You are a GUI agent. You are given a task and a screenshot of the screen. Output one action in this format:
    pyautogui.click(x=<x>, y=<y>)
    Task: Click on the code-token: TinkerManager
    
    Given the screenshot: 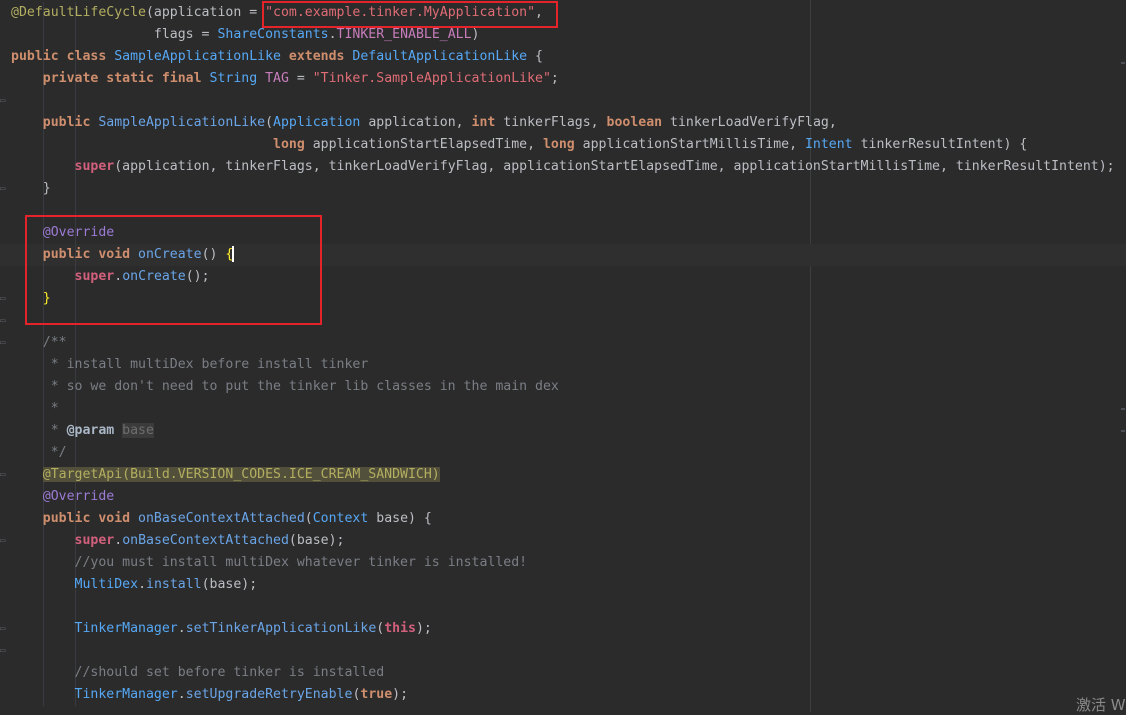 What is the action you would take?
    pyautogui.click(x=126, y=628)
    